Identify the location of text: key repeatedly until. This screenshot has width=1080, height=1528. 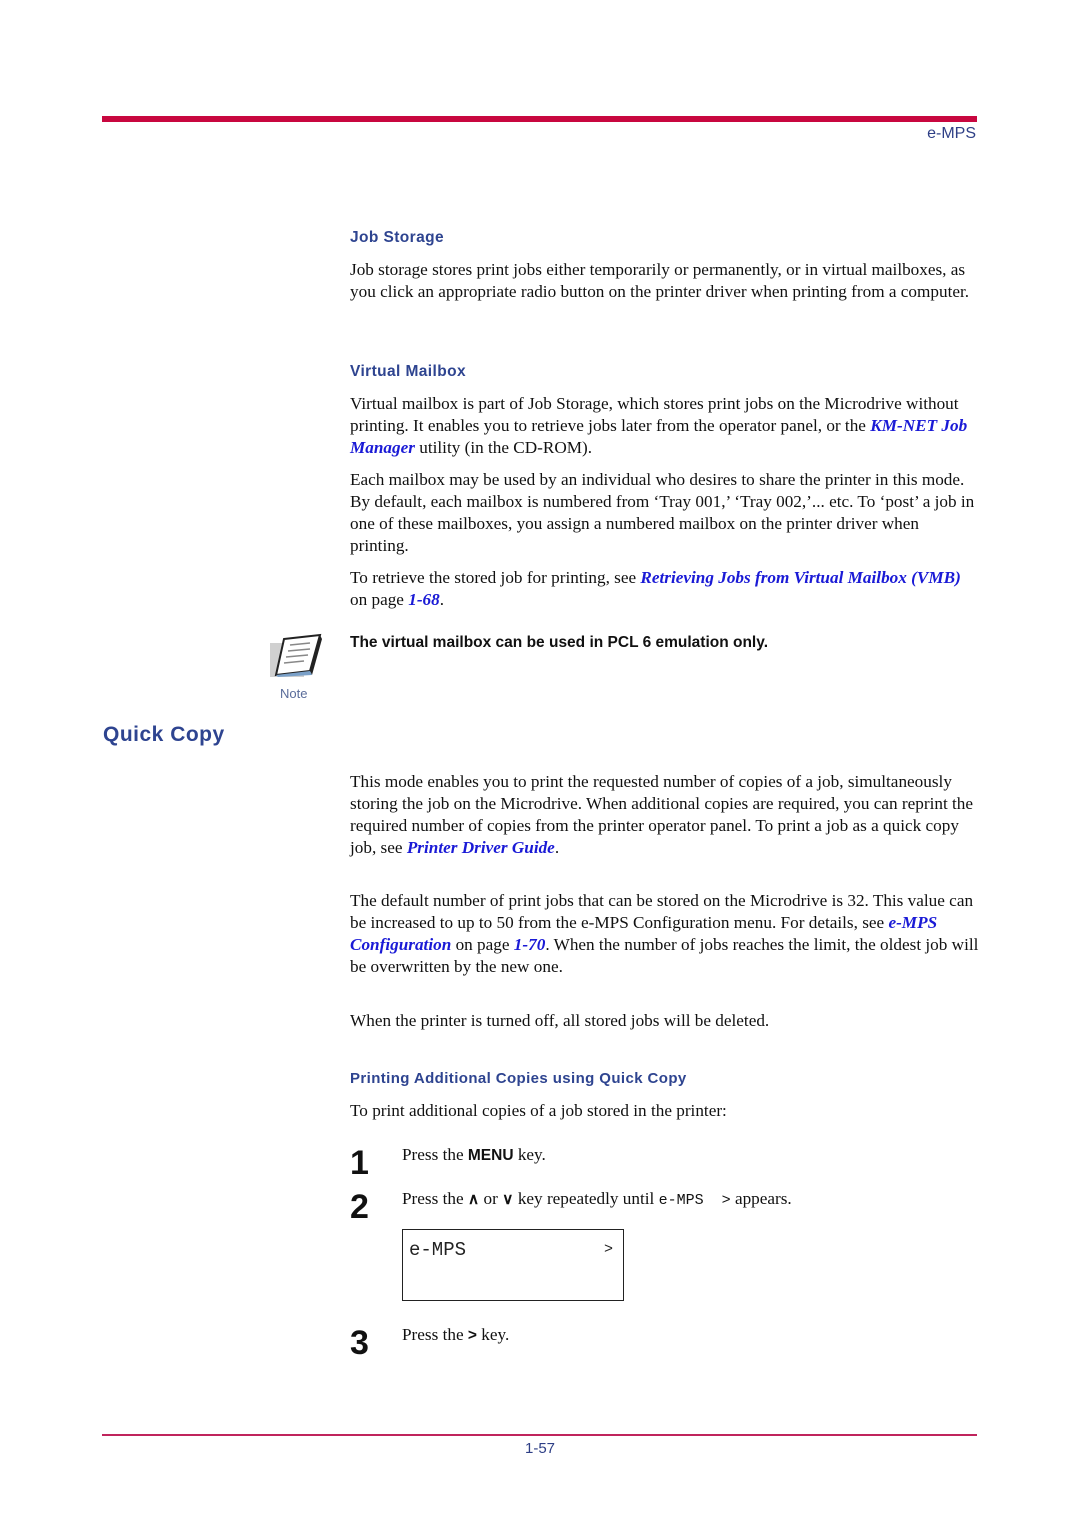
(586, 1198).